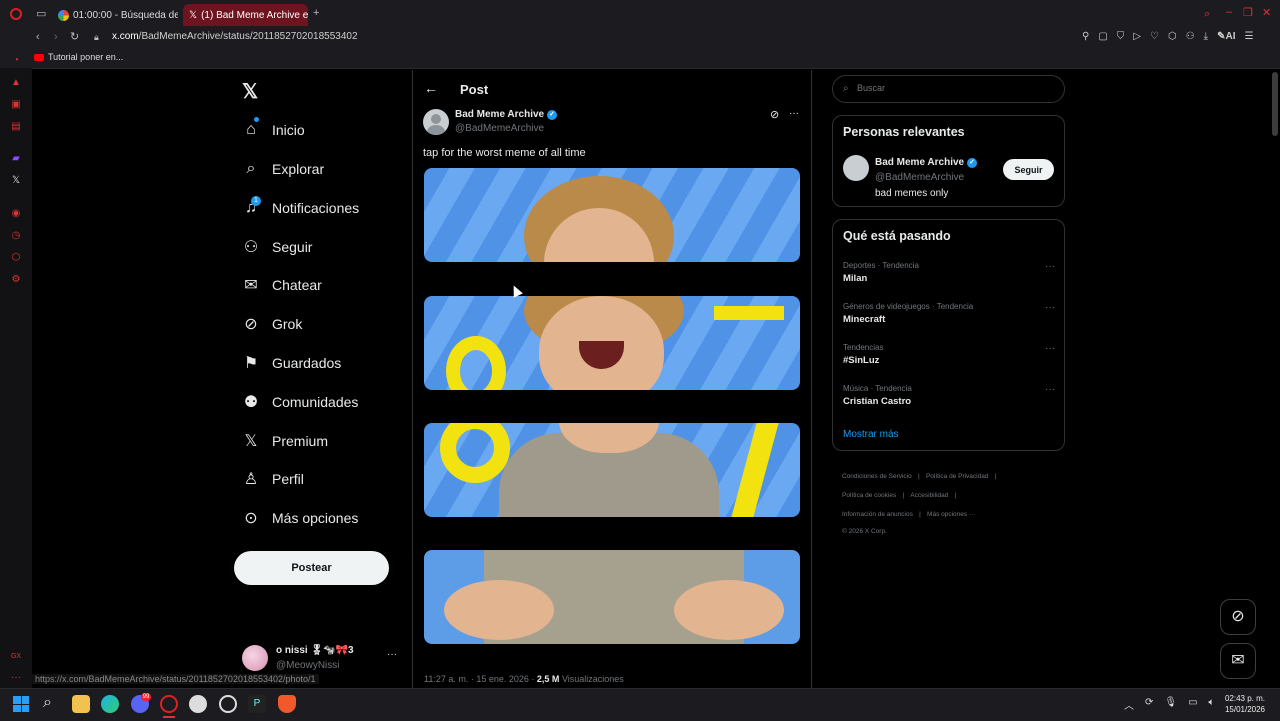 The height and width of the screenshot is (721, 1280). I want to click on shield-icon: ⛉, so click(1121, 36).